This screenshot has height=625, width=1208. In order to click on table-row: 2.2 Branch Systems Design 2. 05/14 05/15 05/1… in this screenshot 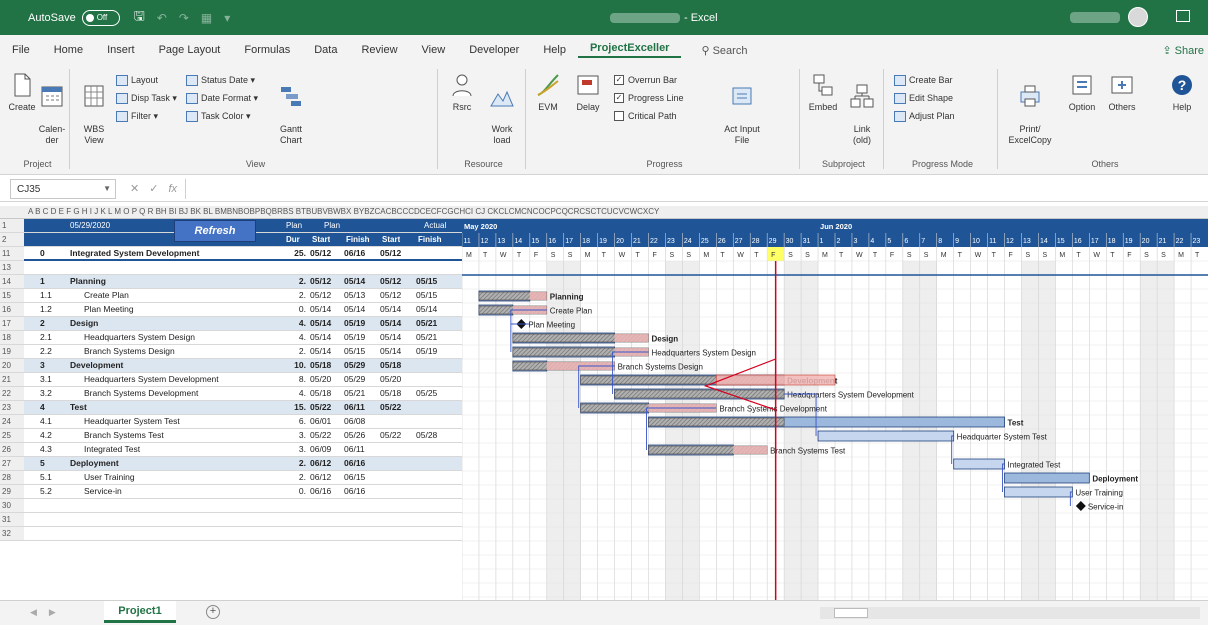, I will do `click(243, 352)`.